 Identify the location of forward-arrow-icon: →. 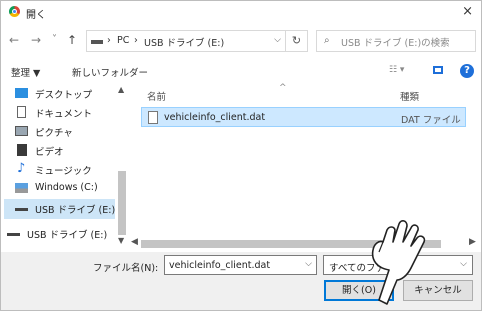
(36, 40).